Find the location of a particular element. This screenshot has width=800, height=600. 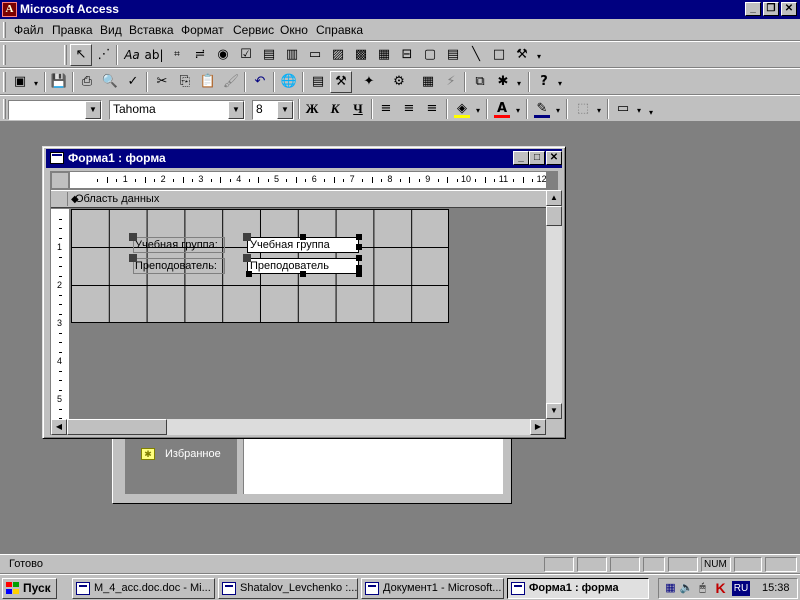

wizard-icon: ⋰ is located at coordinates (104, 55).